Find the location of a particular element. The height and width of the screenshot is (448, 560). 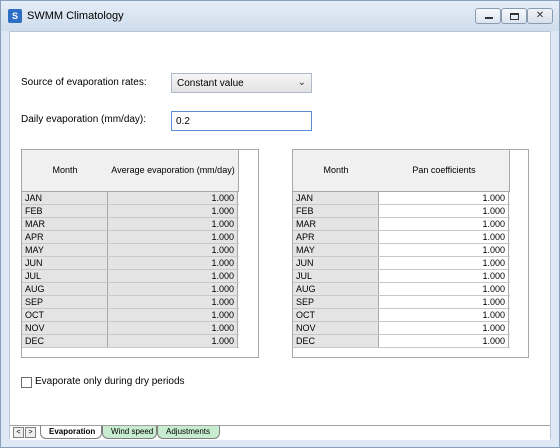

minimize-icon is located at coordinates (489, 18).